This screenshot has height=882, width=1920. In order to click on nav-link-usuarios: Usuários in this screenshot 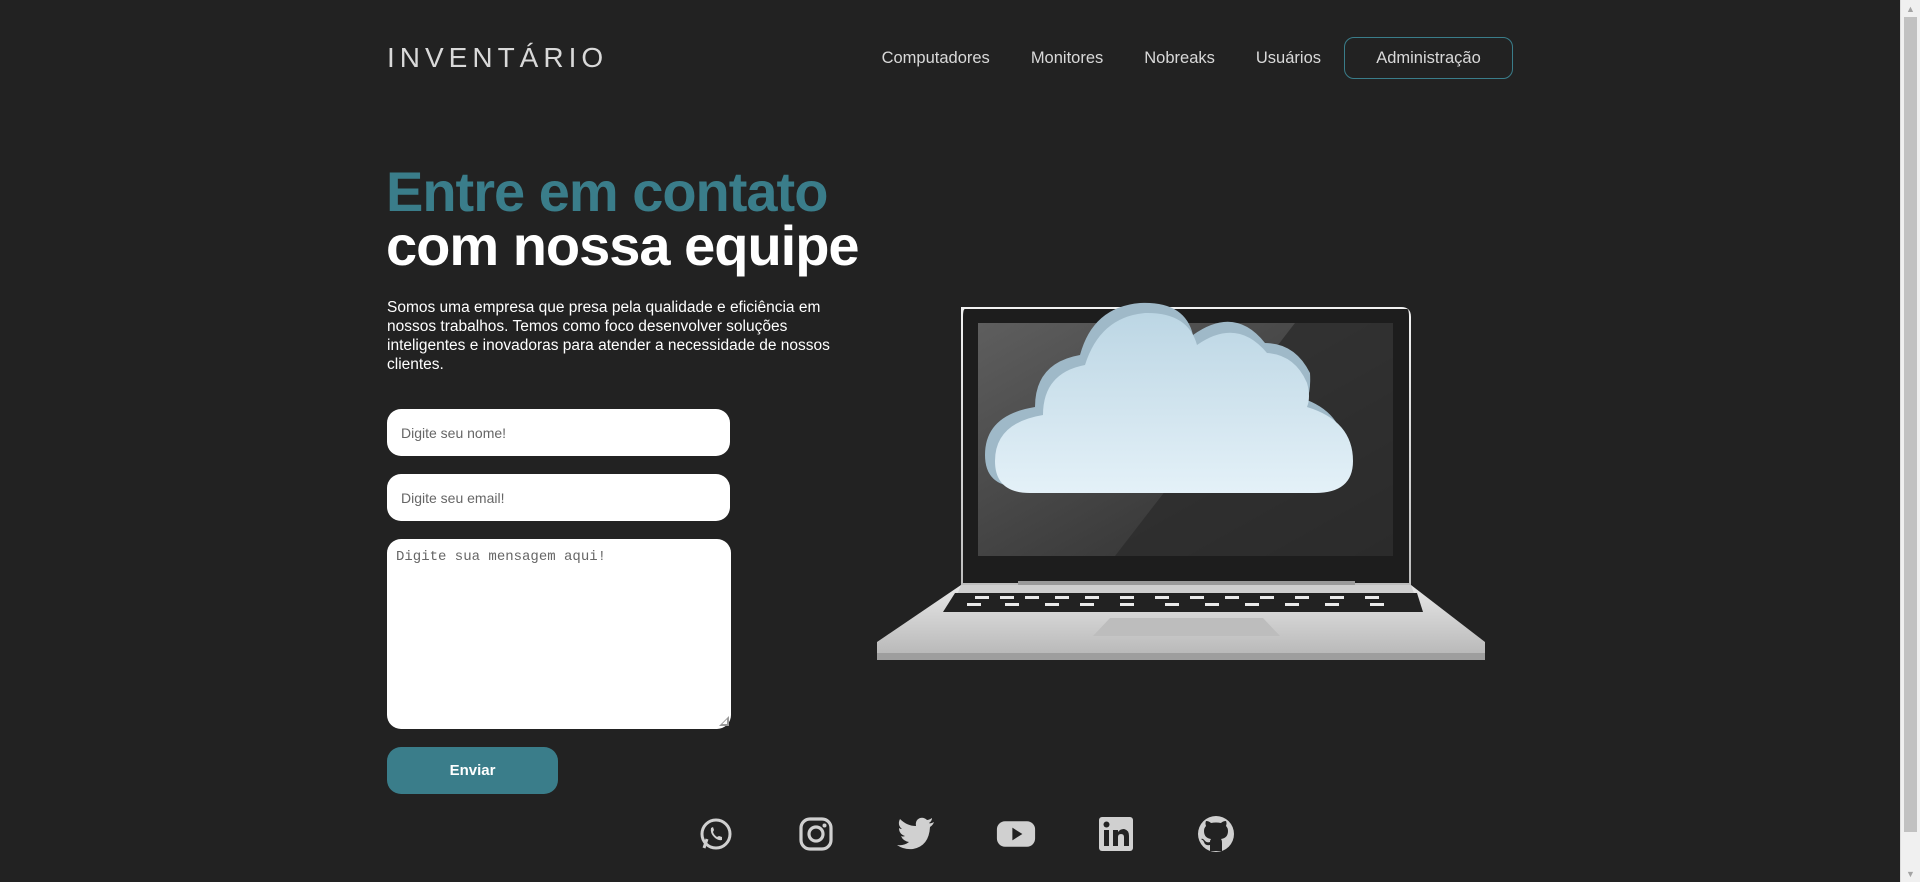, I will do `click(1288, 58)`.